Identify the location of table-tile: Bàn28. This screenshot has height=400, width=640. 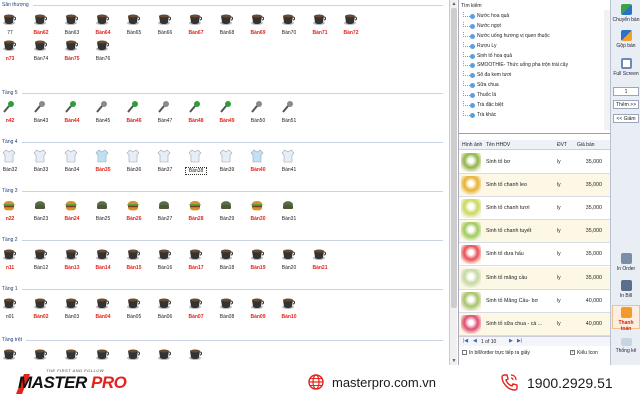
(196, 212).